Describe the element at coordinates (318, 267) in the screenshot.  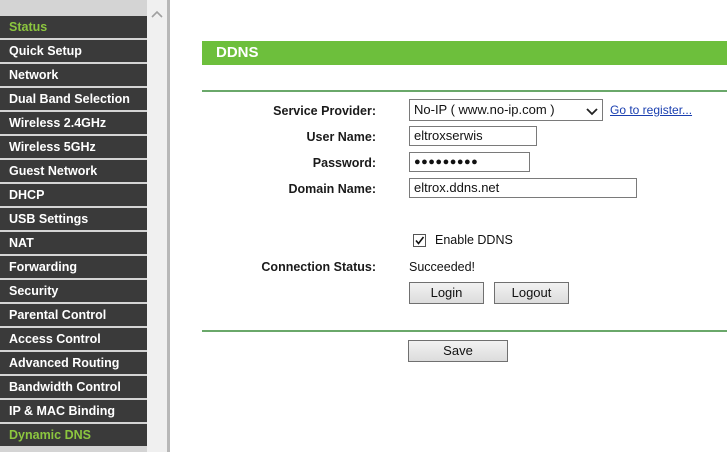
I see `connection-status-label: Connection Status:` at that location.